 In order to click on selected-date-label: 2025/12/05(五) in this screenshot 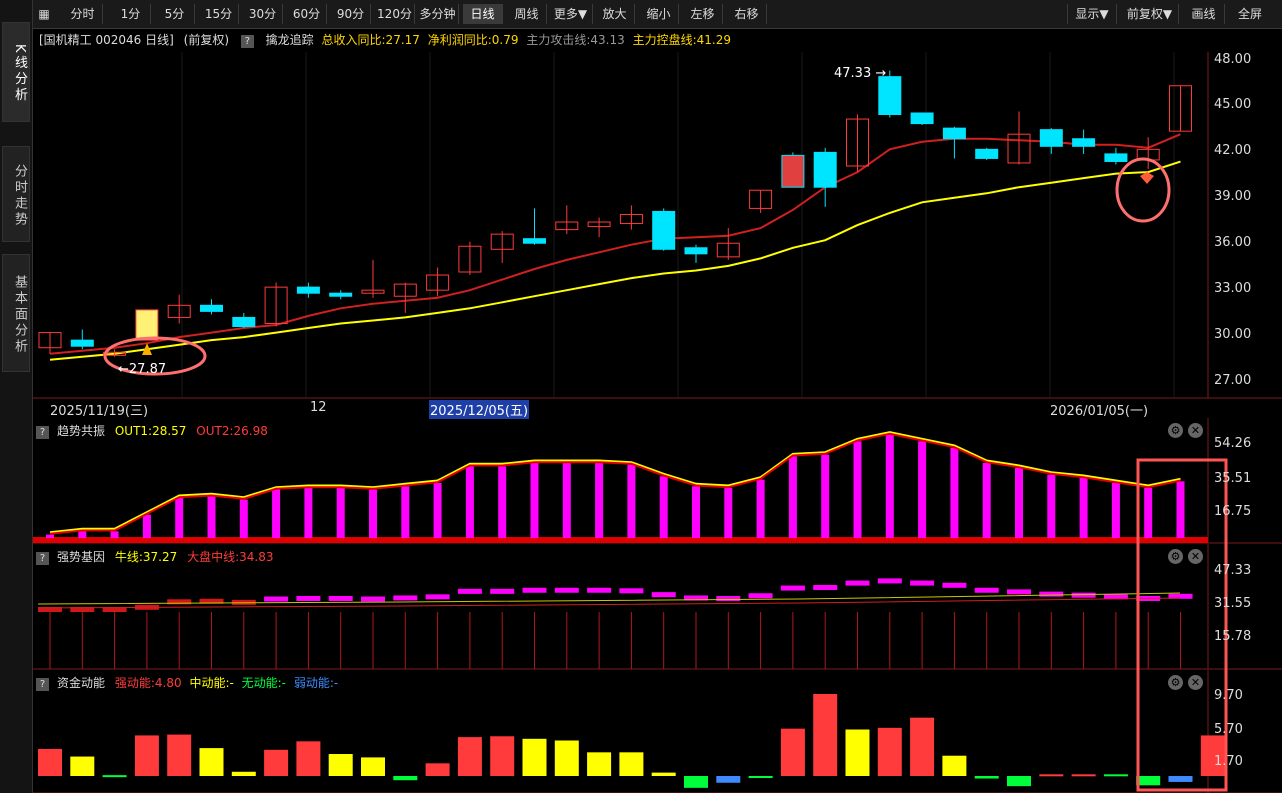, I will do `click(479, 409)`.